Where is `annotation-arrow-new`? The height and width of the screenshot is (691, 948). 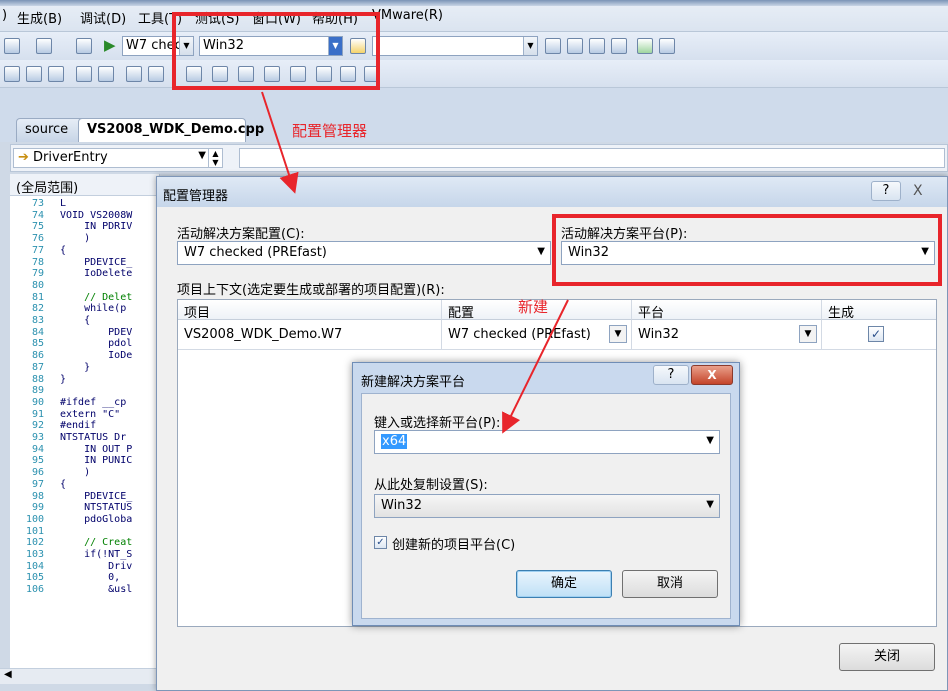
annotation-arrow-new is located at coordinates (535, 366).